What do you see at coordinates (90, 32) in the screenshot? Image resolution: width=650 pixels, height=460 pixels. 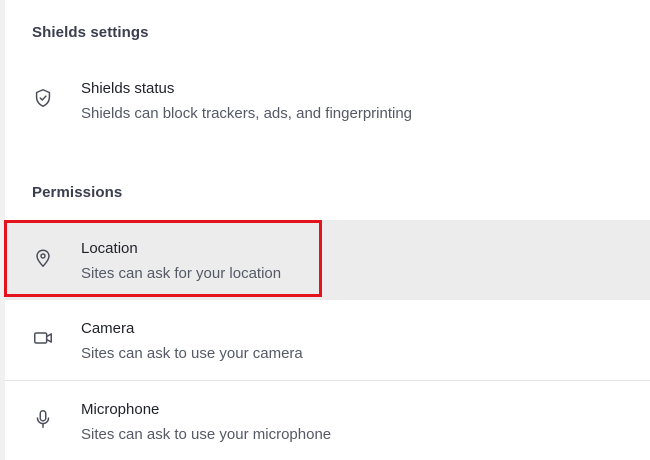 I see `shields-settings-heading: Shields settings` at bounding box center [90, 32].